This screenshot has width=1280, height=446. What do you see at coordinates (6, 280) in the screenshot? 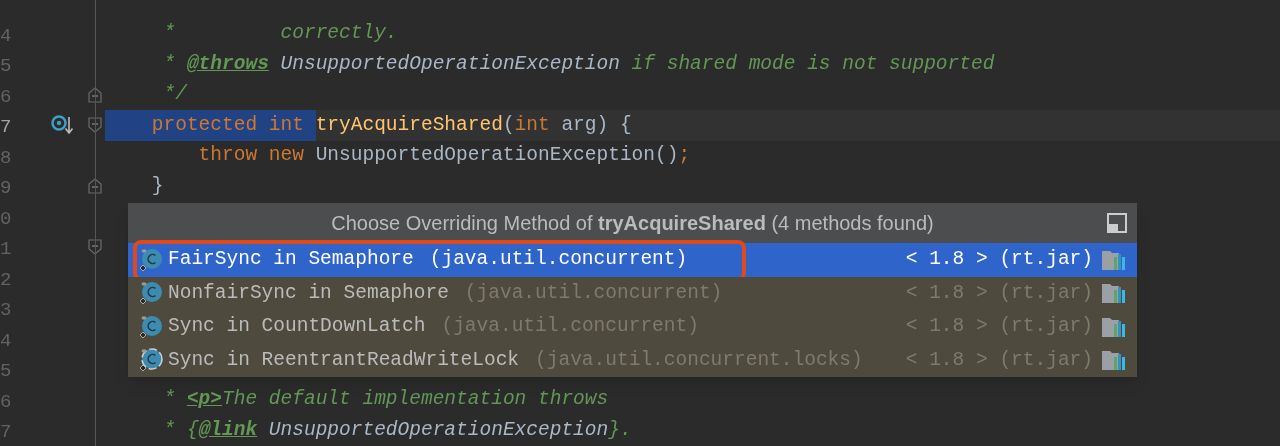
I see `line-number: 2` at bounding box center [6, 280].